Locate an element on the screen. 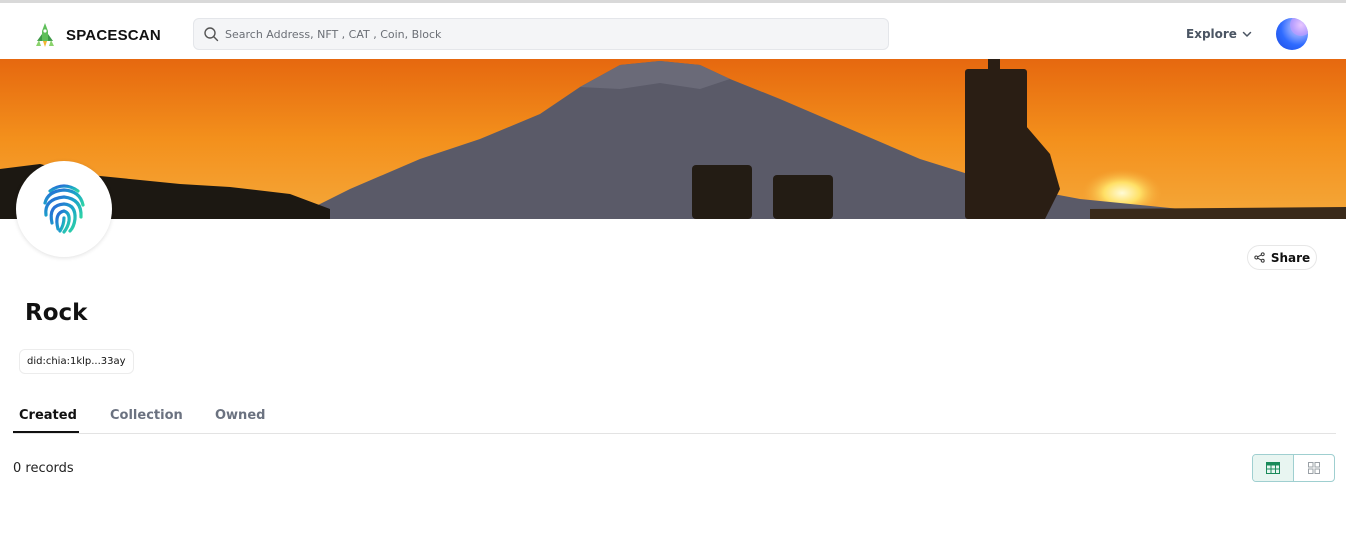  explore-label: Explore is located at coordinates (1211, 34).